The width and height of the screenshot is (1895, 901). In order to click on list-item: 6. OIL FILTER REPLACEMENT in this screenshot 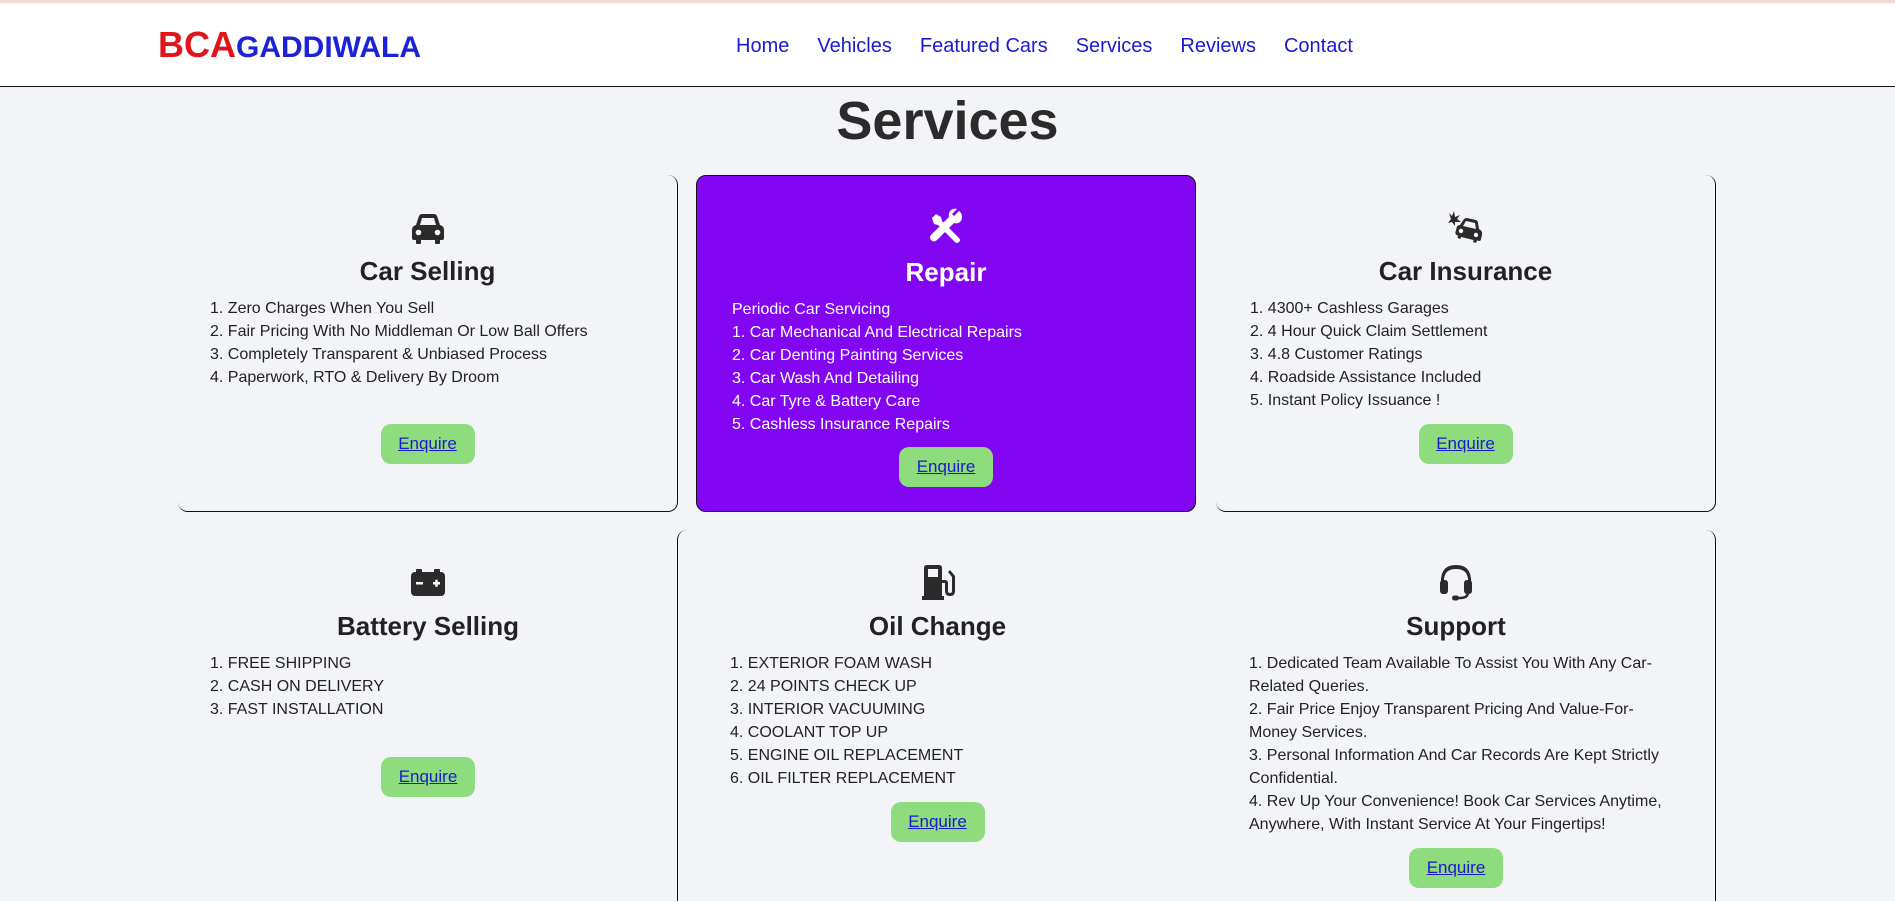, I will do `click(843, 778)`.